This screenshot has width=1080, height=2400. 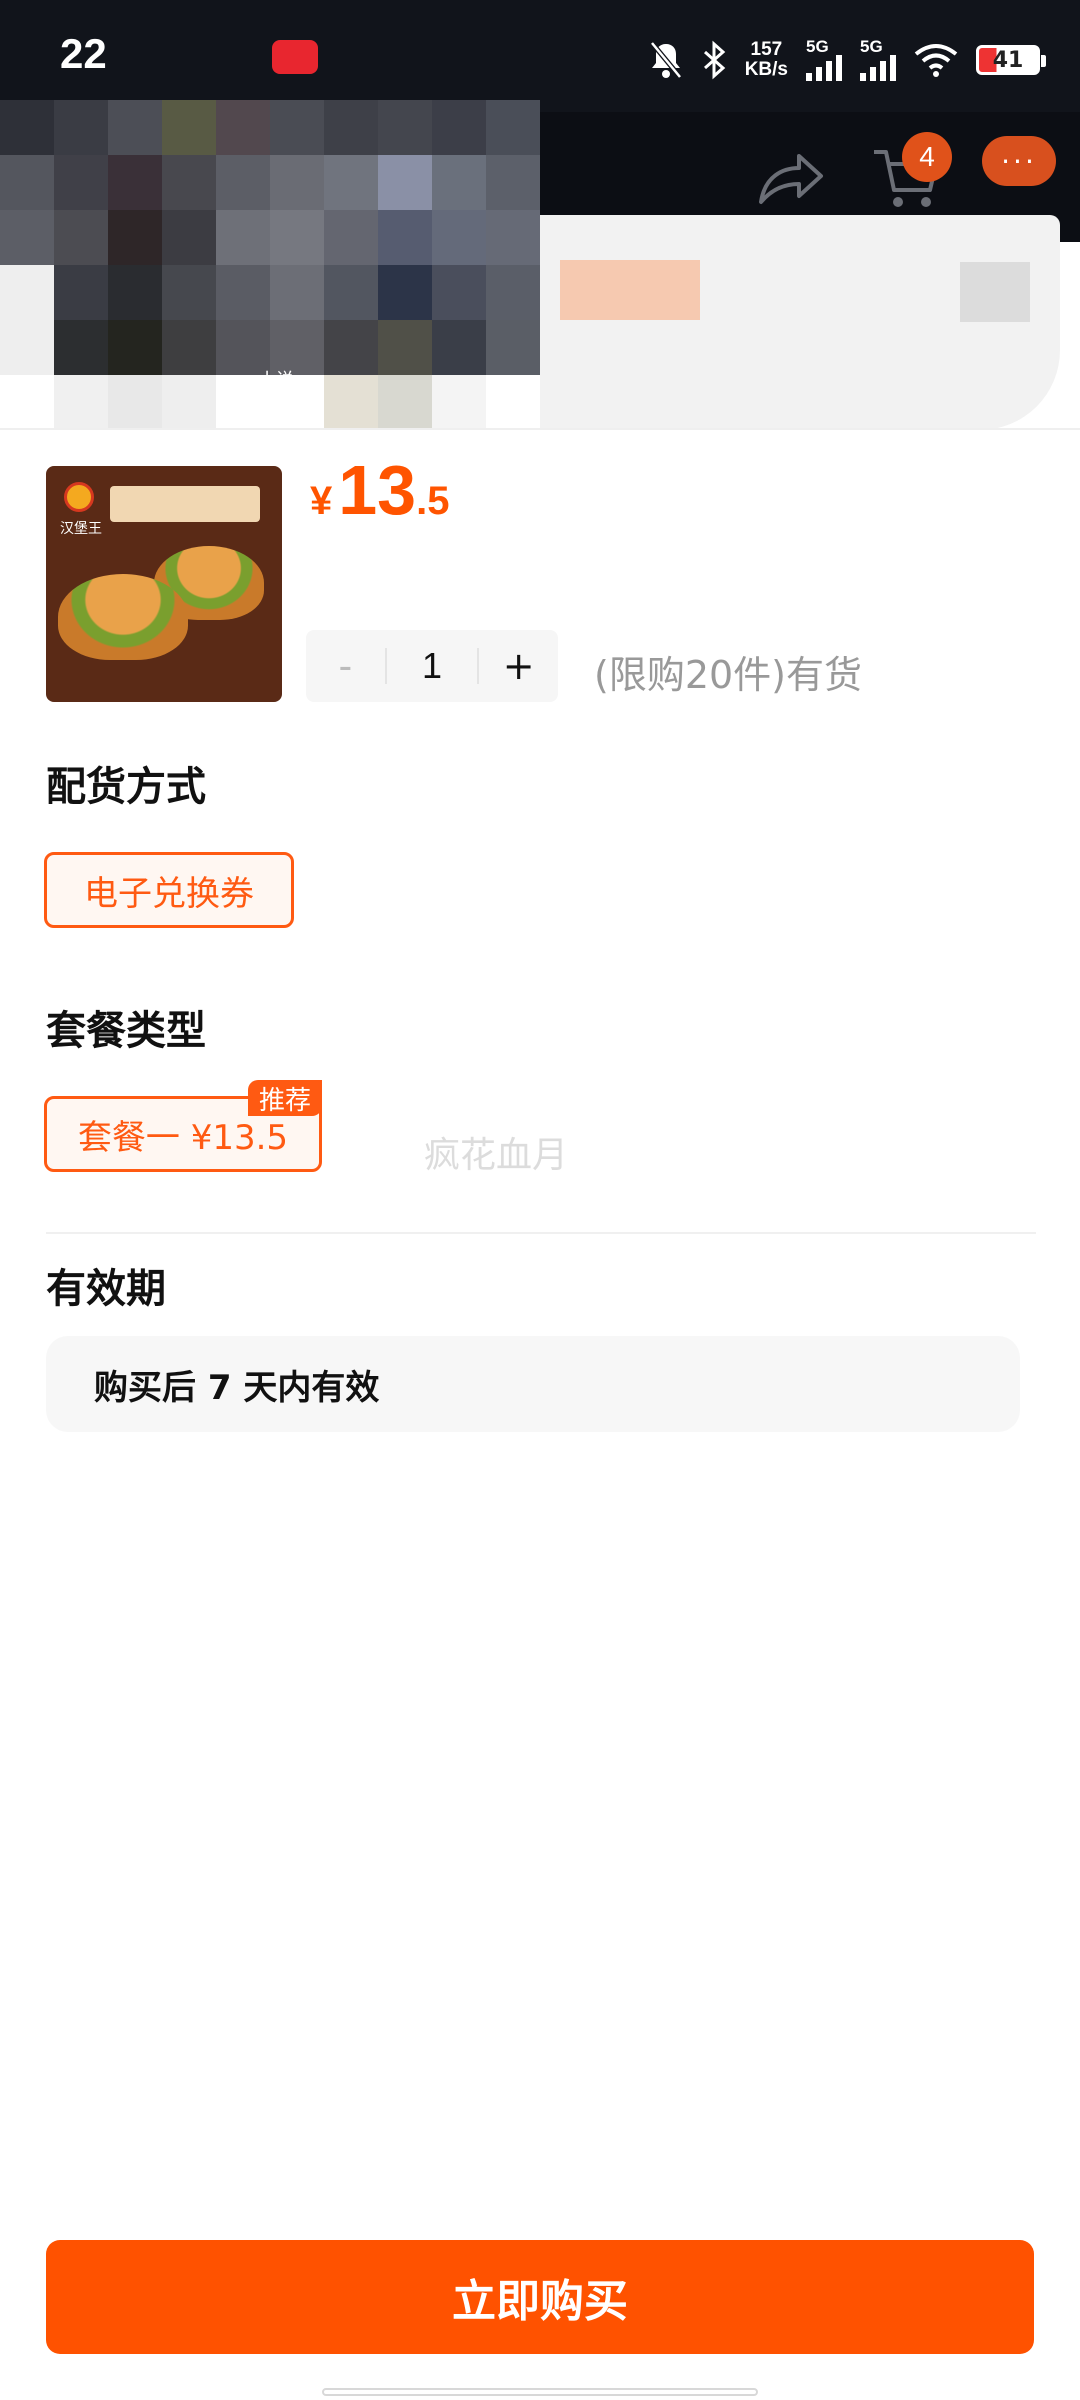 What do you see at coordinates (169, 890) in the screenshot?
I see `delivery-option-e-voucher: 电子兑换券` at bounding box center [169, 890].